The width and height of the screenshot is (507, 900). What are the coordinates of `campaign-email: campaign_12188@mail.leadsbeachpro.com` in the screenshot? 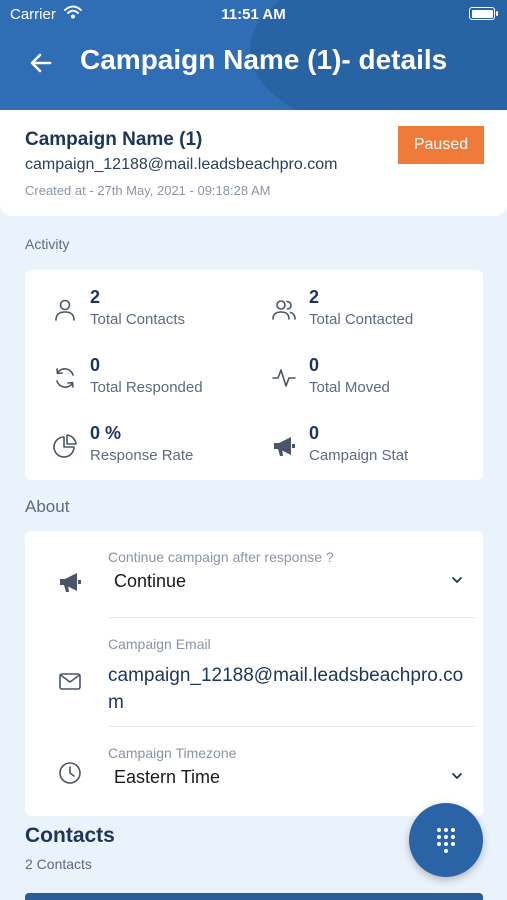 It's located at (181, 164).